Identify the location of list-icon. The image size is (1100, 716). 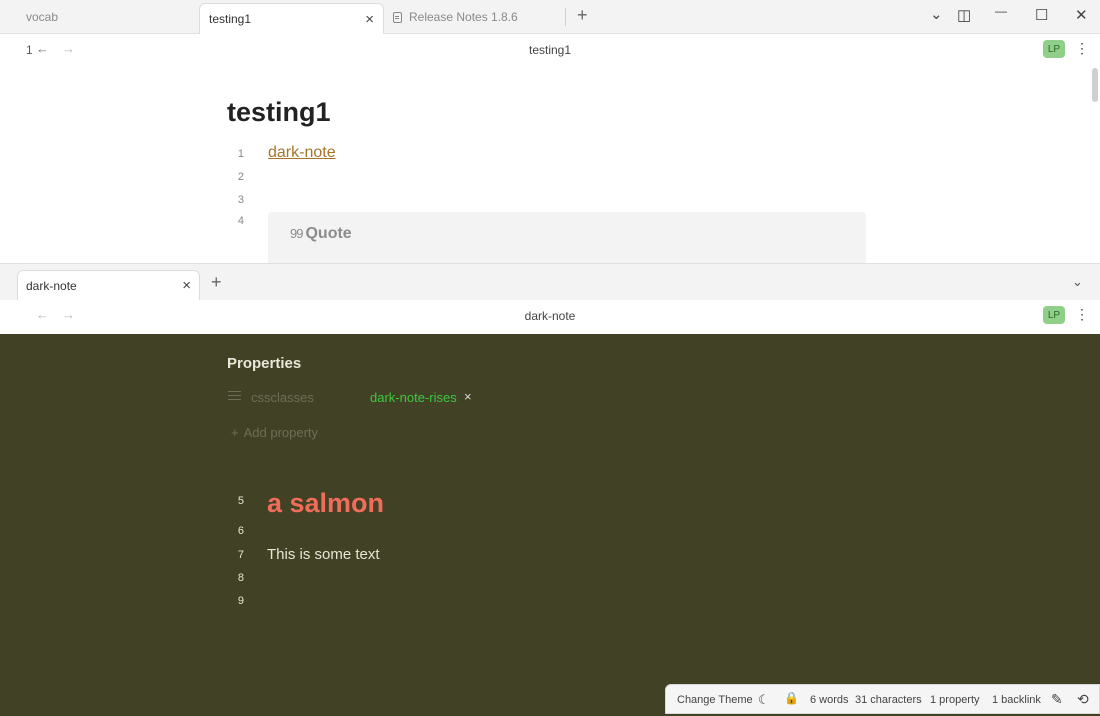
(234, 396).